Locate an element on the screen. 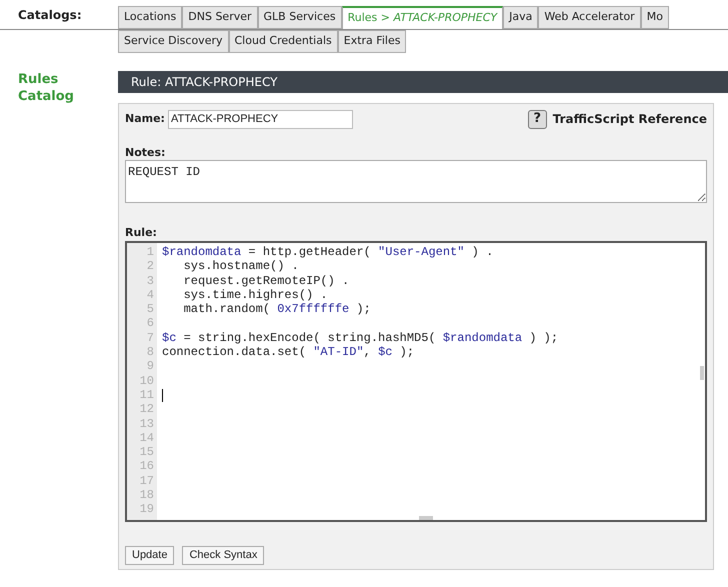  code-line: connection.data.set( "AT-ID", $c ); is located at coordinates (288, 352).